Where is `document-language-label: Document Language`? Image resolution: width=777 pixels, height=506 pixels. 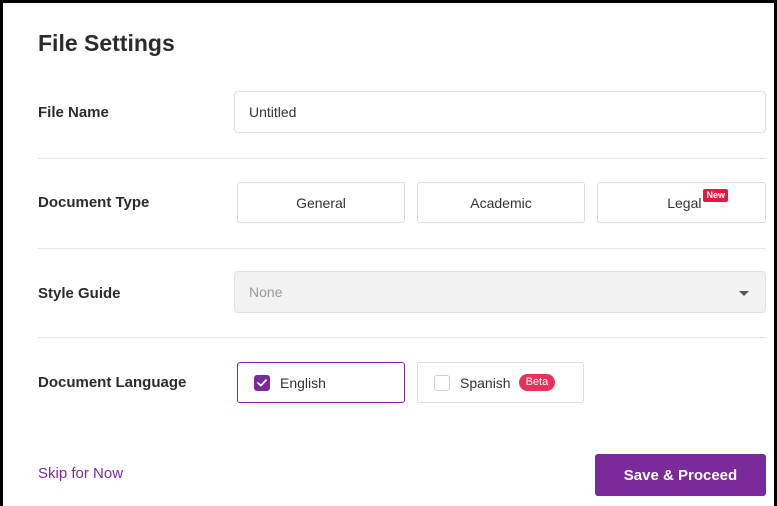 document-language-label: Document Language is located at coordinates (112, 382).